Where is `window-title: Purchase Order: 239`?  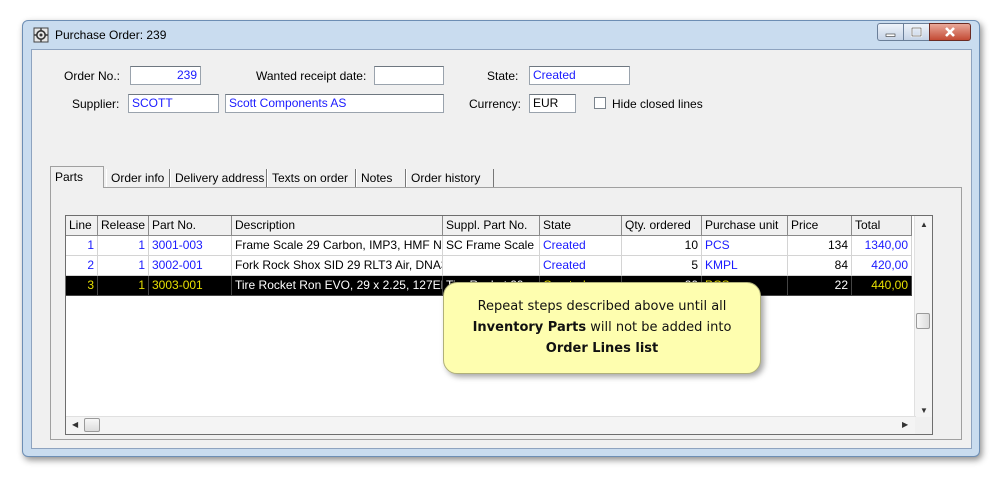
window-title: Purchase Order: 239 is located at coordinates (111, 35).